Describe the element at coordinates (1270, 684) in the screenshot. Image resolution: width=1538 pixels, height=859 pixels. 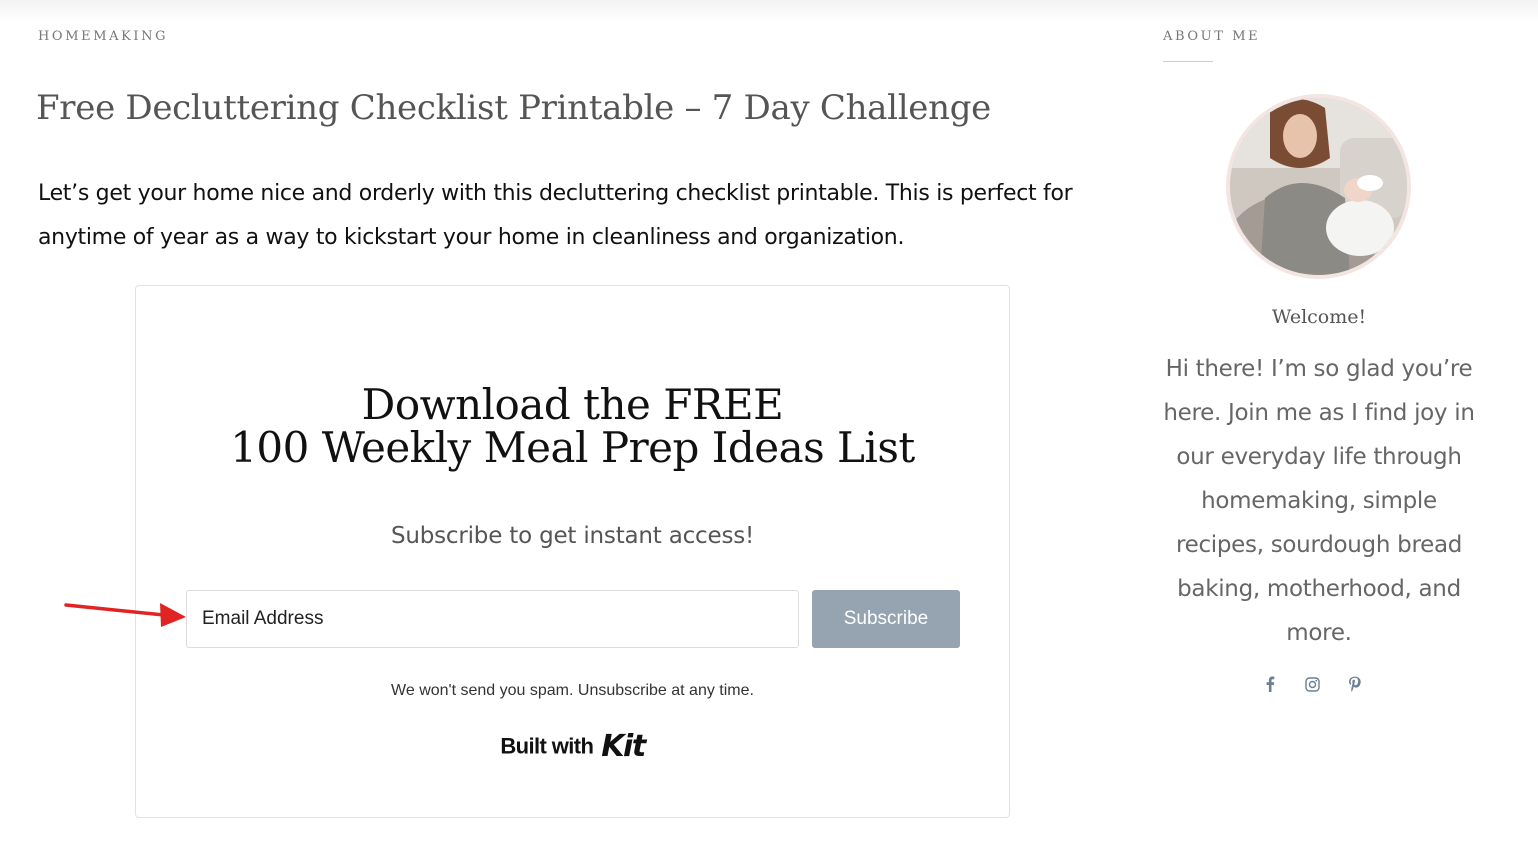
I see `facebook-icon` at that location.